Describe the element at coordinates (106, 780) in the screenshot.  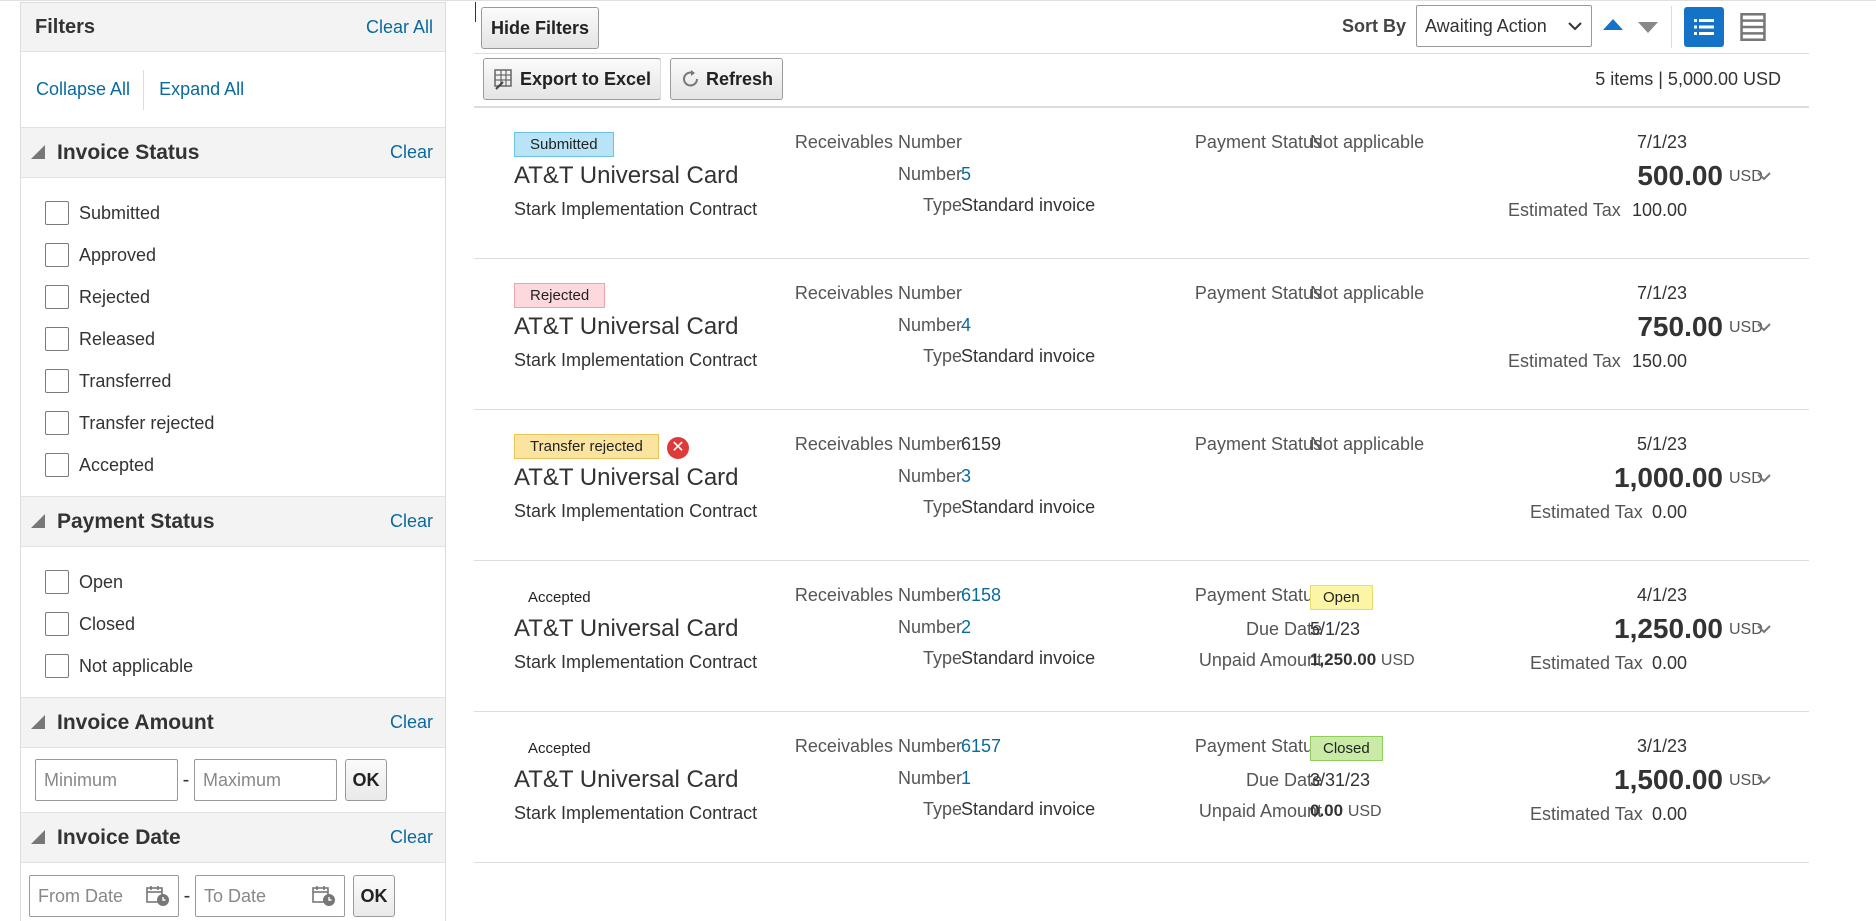
I see `minimum-amount-input: Minimum` at that location.